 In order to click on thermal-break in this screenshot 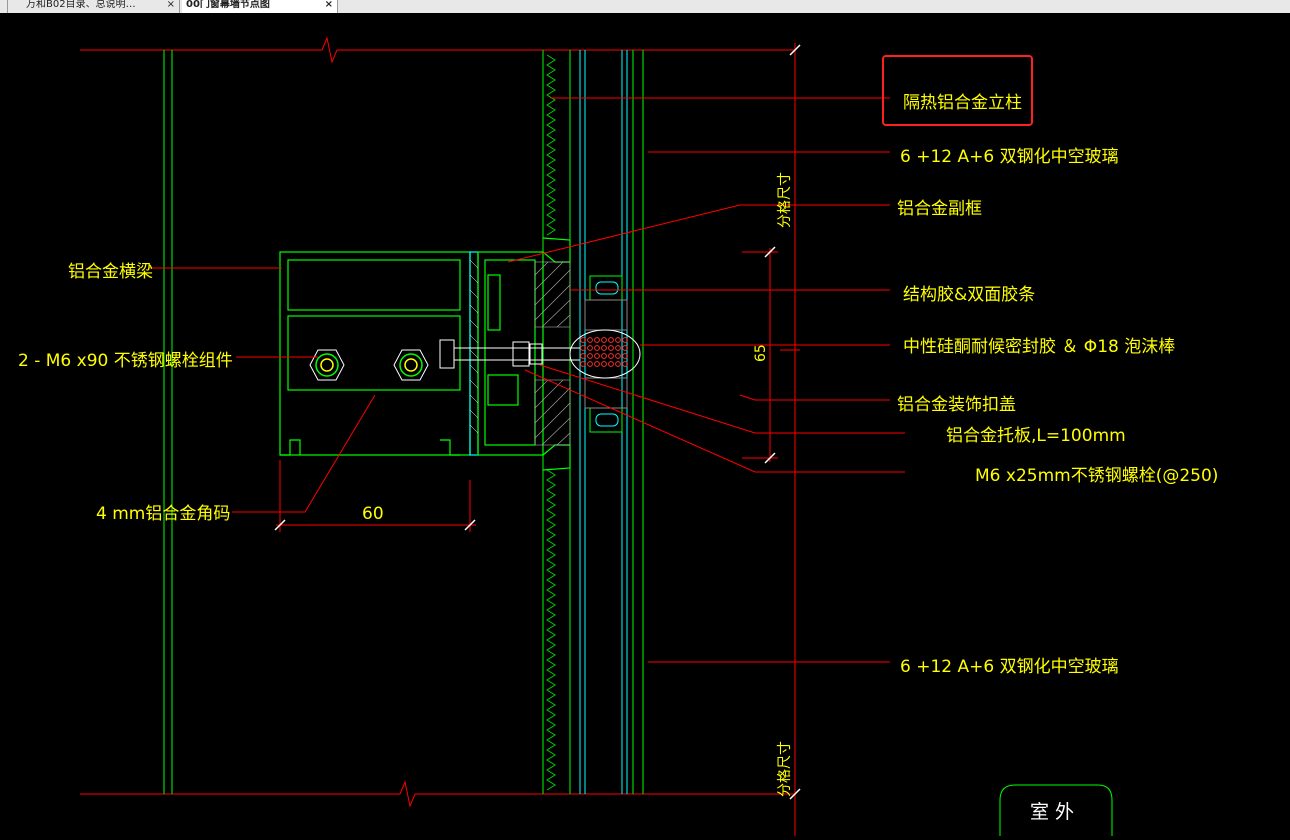, I will do `click(474, 346)`.